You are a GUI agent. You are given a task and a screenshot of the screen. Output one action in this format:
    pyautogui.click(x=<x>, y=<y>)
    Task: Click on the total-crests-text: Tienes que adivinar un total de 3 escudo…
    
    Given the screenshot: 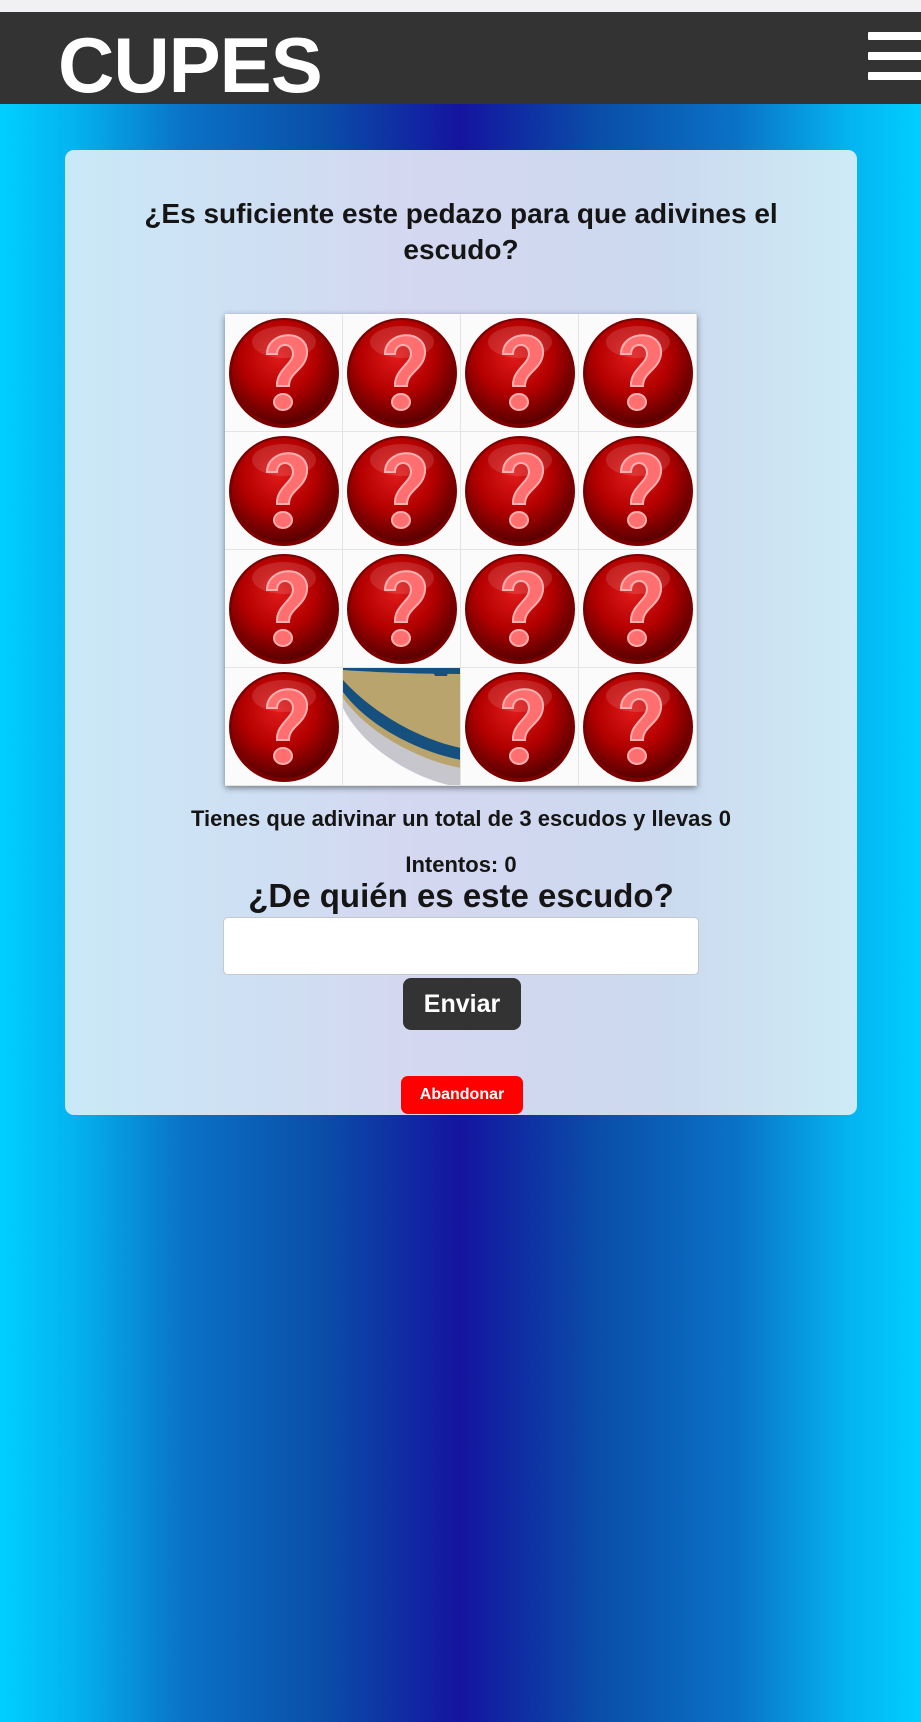 What is the action you would take?
    pyautogui.click(x=461, y=818)
    